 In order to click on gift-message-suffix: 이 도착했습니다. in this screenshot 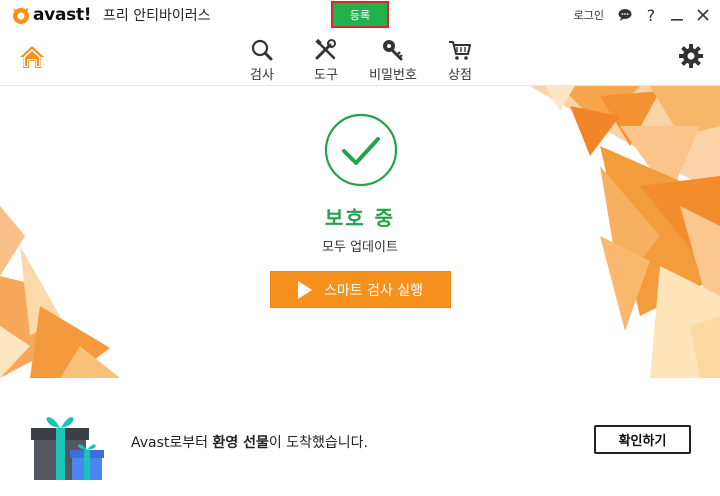, I will do `click(318, 443)`.